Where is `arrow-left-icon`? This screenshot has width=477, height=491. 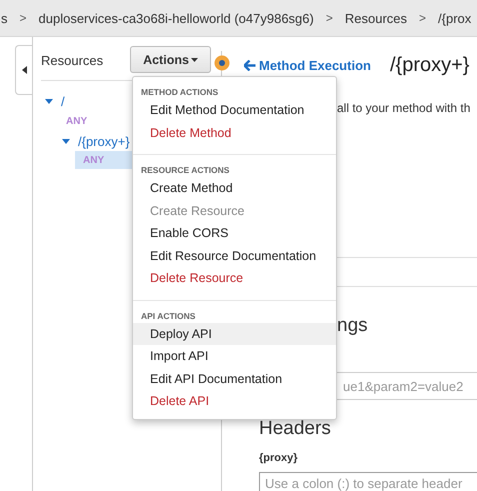
arrow-left-icon is located at coordinates (250, 65).